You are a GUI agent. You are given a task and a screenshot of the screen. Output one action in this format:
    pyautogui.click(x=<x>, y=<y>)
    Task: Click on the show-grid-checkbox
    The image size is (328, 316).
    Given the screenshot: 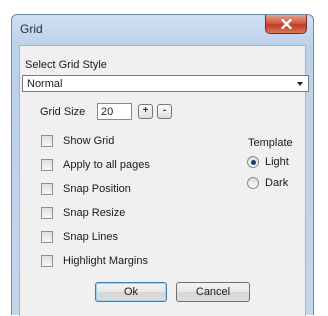 What is the action you would take?
    pyautogui.click(x=47, y=141)
    